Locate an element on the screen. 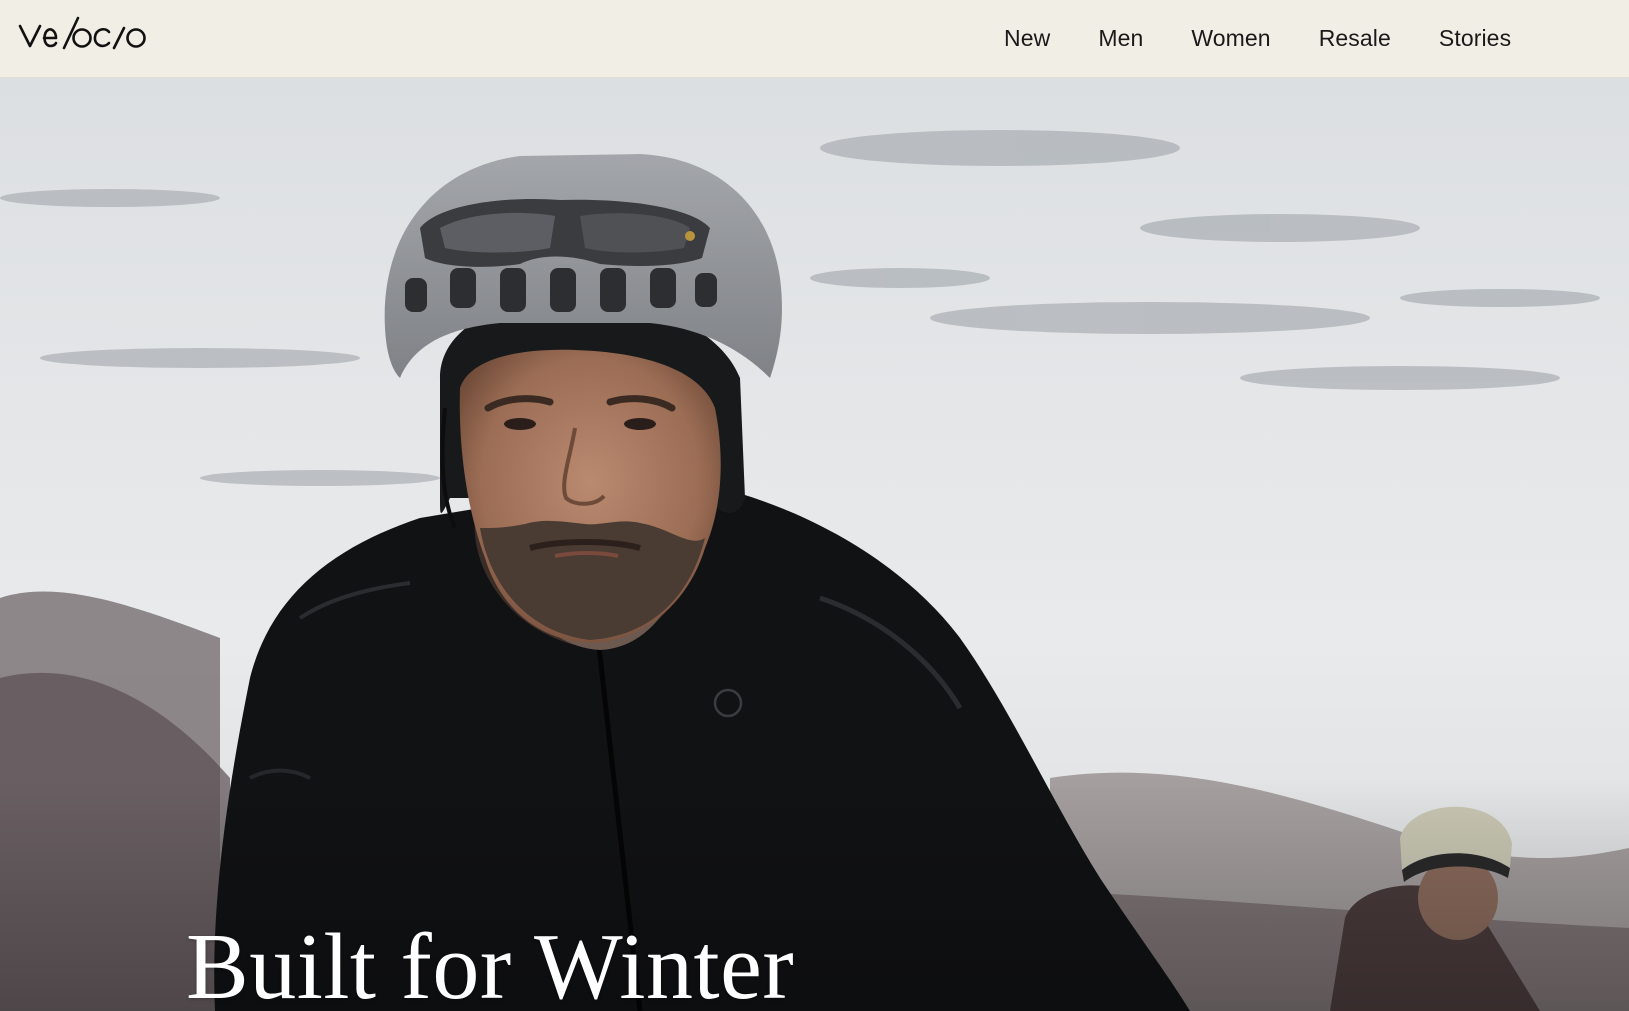  nav-link-new: New is located at coordinates (1027, 38).